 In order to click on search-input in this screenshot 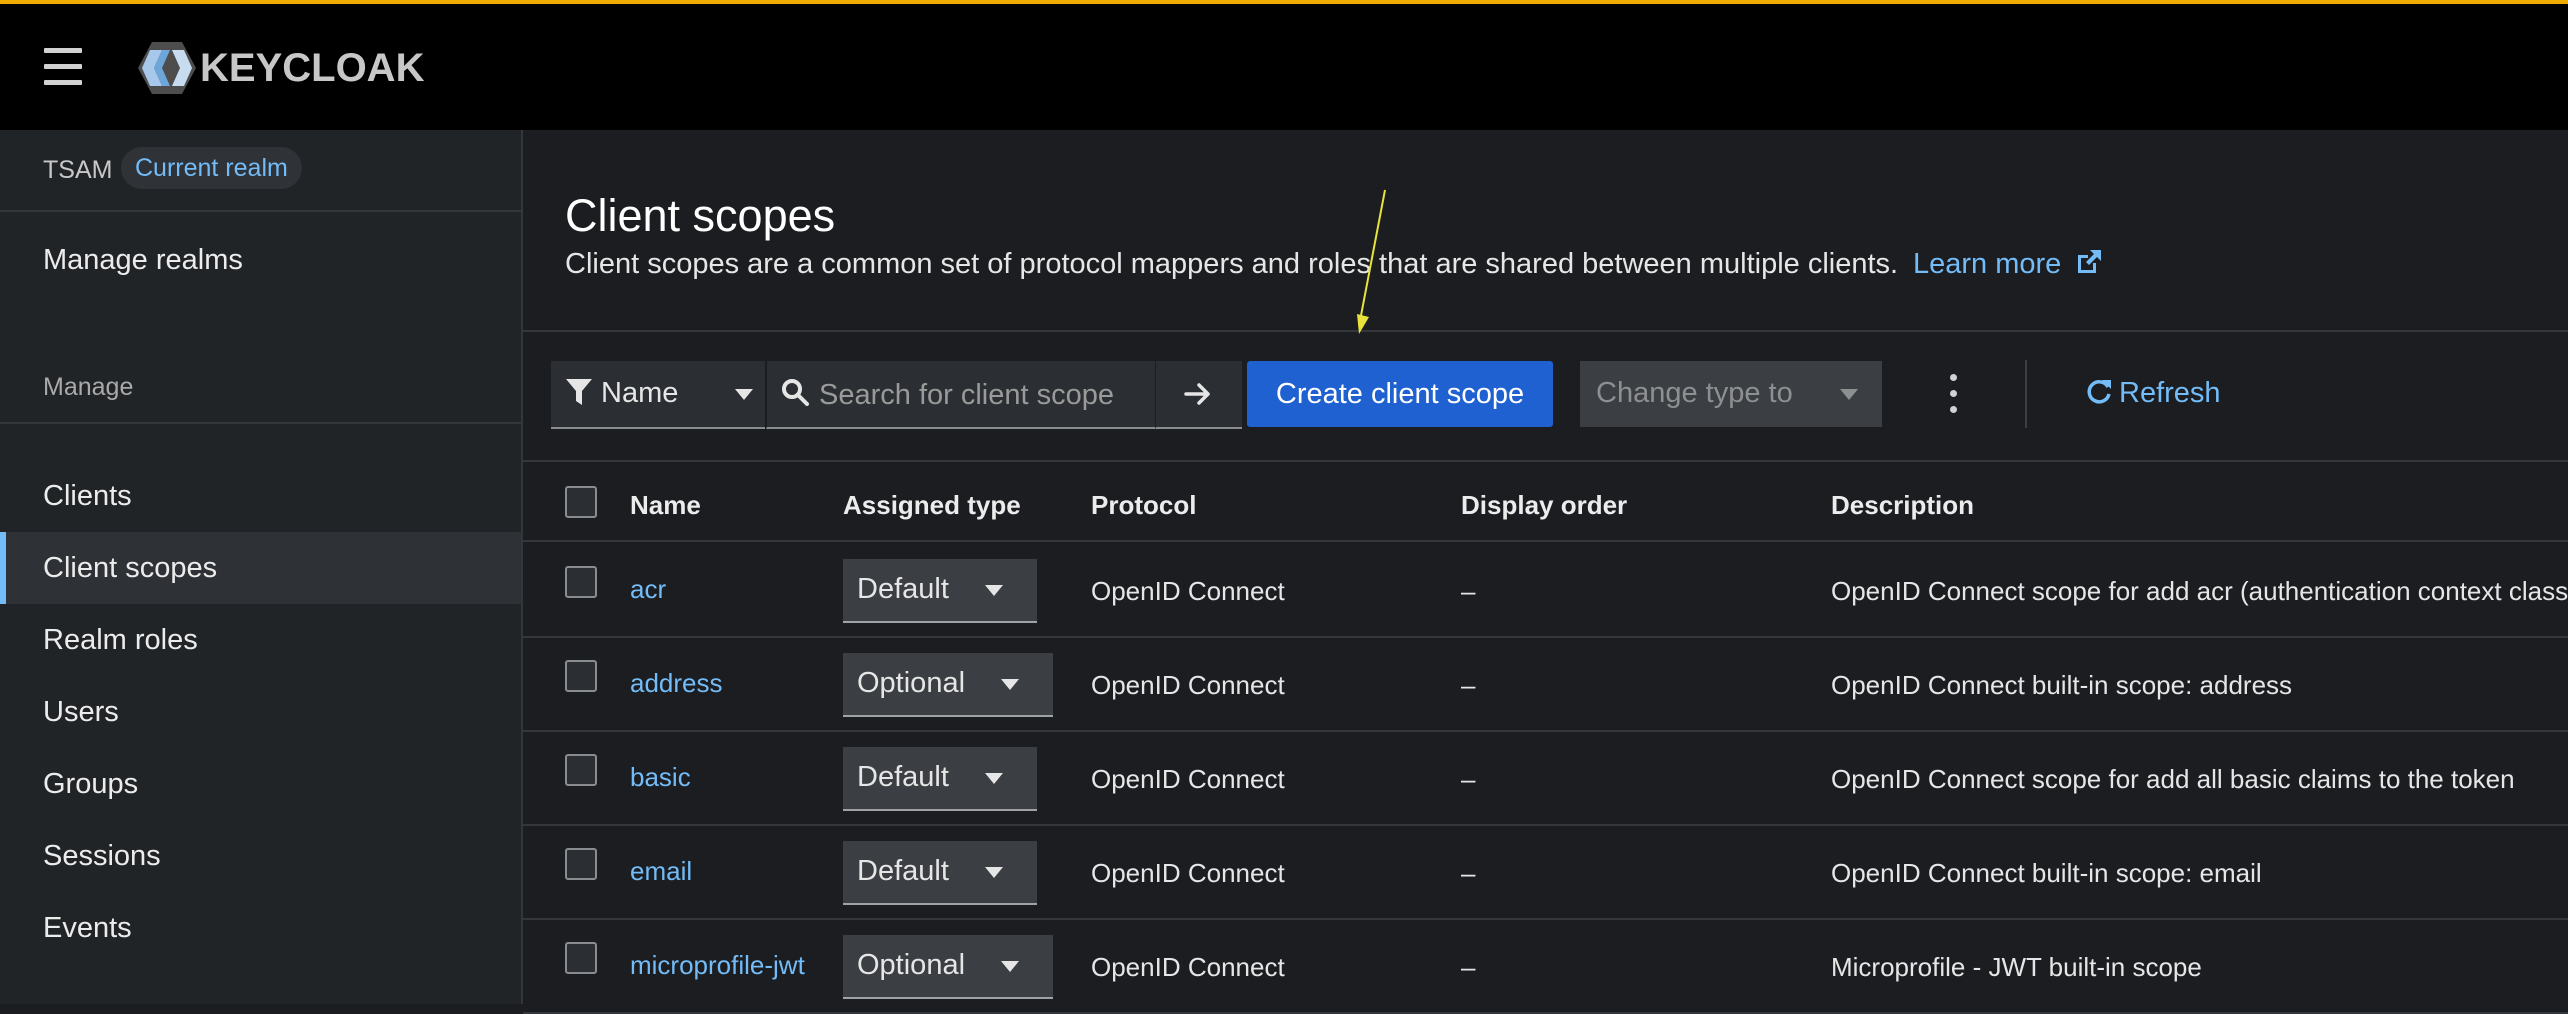, I will do `click(984, 395)`.